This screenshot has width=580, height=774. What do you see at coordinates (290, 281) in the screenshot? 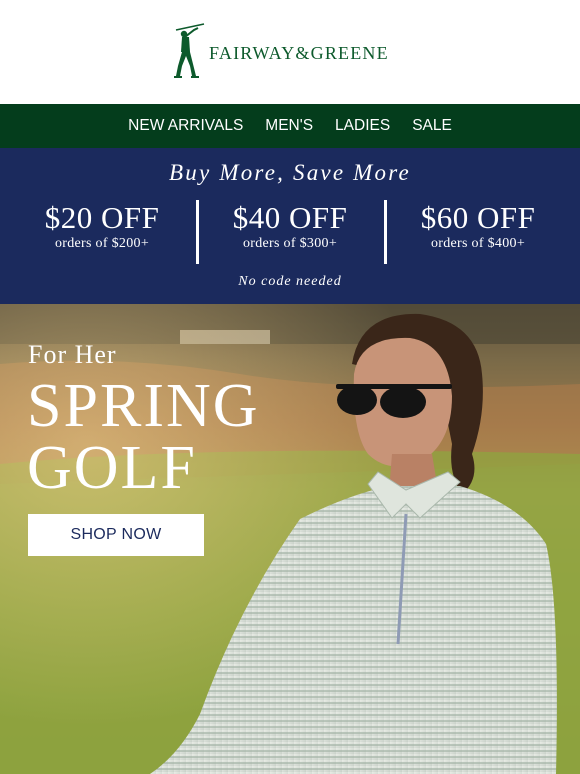
I see `promo-note: No code needed` at bounding box center [290, 281].